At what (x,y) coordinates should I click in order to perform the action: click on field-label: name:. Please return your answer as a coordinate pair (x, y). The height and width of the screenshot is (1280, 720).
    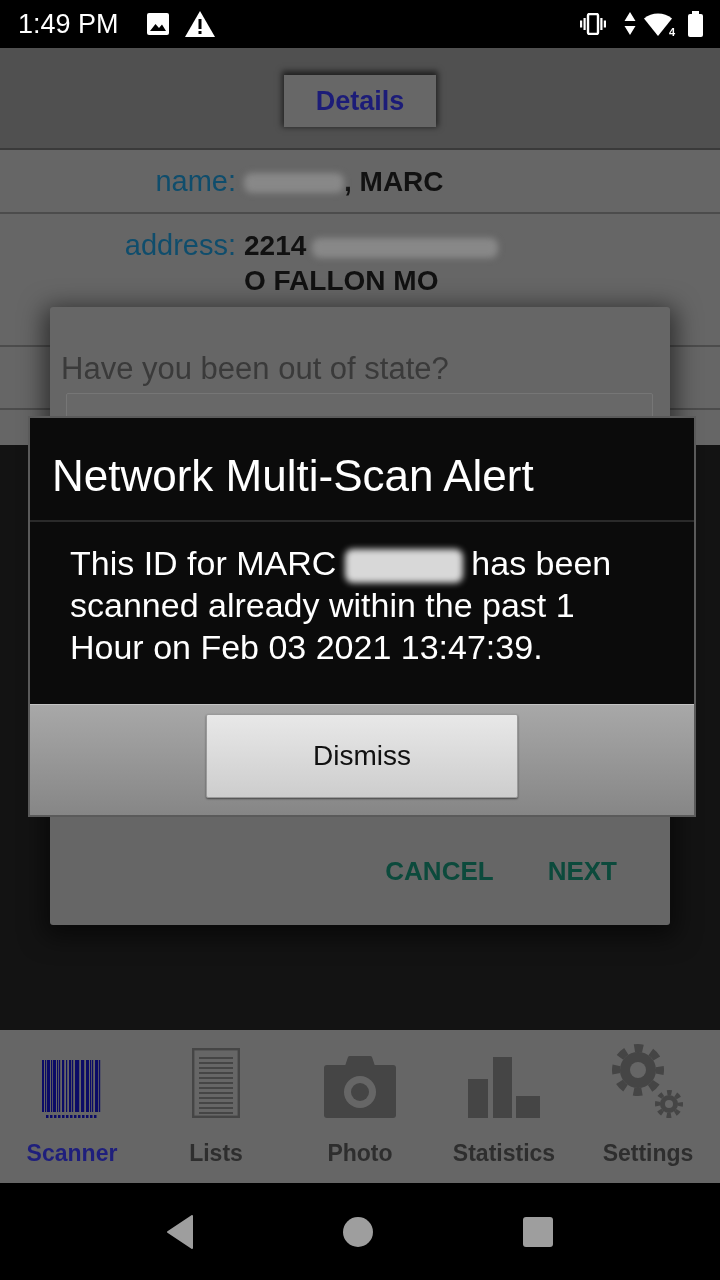
    Looking at the image, I should click on (195, 181).